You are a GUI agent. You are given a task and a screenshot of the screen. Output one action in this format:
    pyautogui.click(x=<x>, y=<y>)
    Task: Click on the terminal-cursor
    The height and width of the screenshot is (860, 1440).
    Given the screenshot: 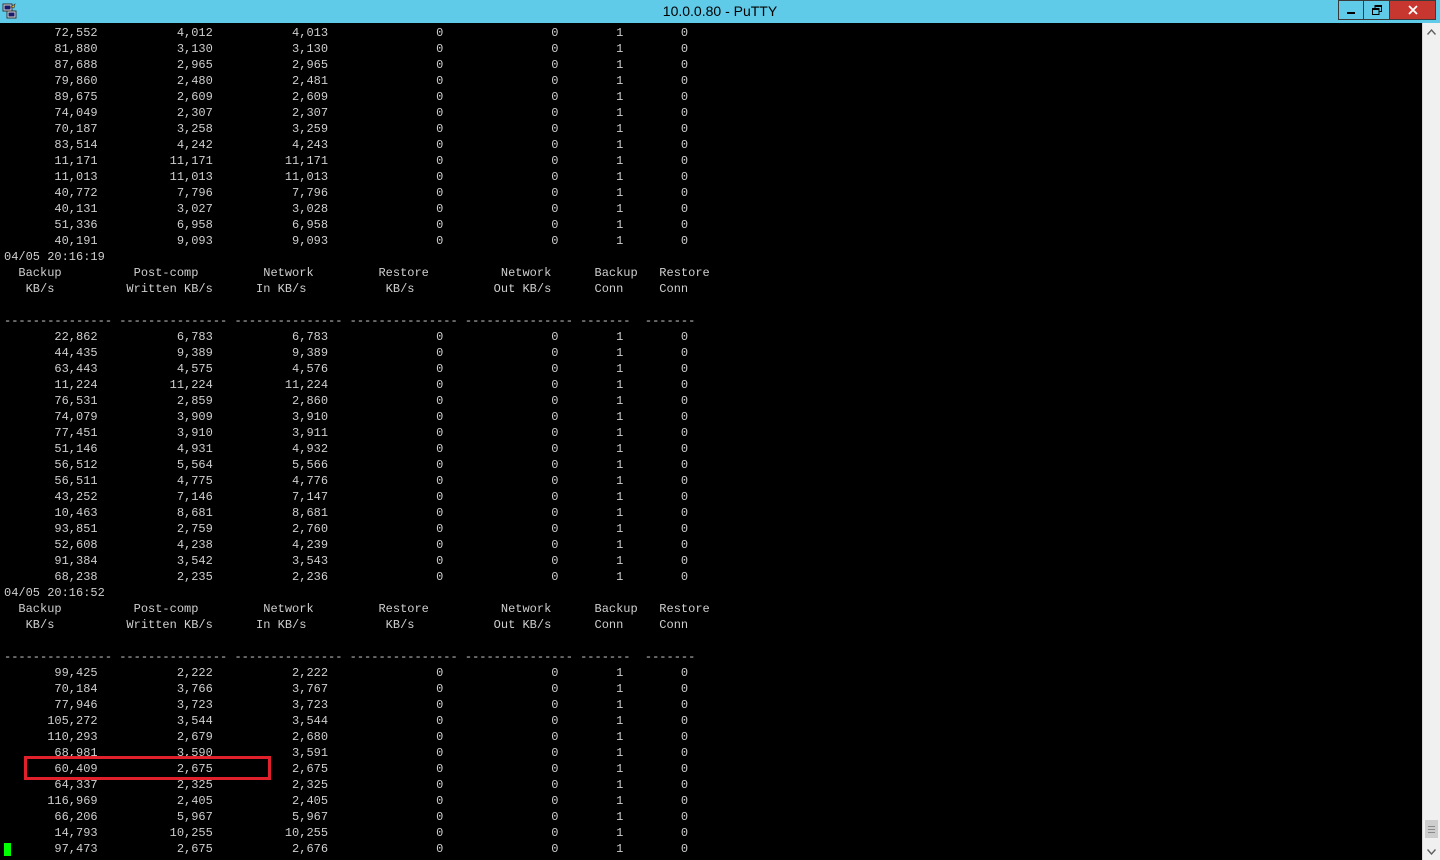 What is the action you would take?
    pyautogui.click(x=7, y=849)
    